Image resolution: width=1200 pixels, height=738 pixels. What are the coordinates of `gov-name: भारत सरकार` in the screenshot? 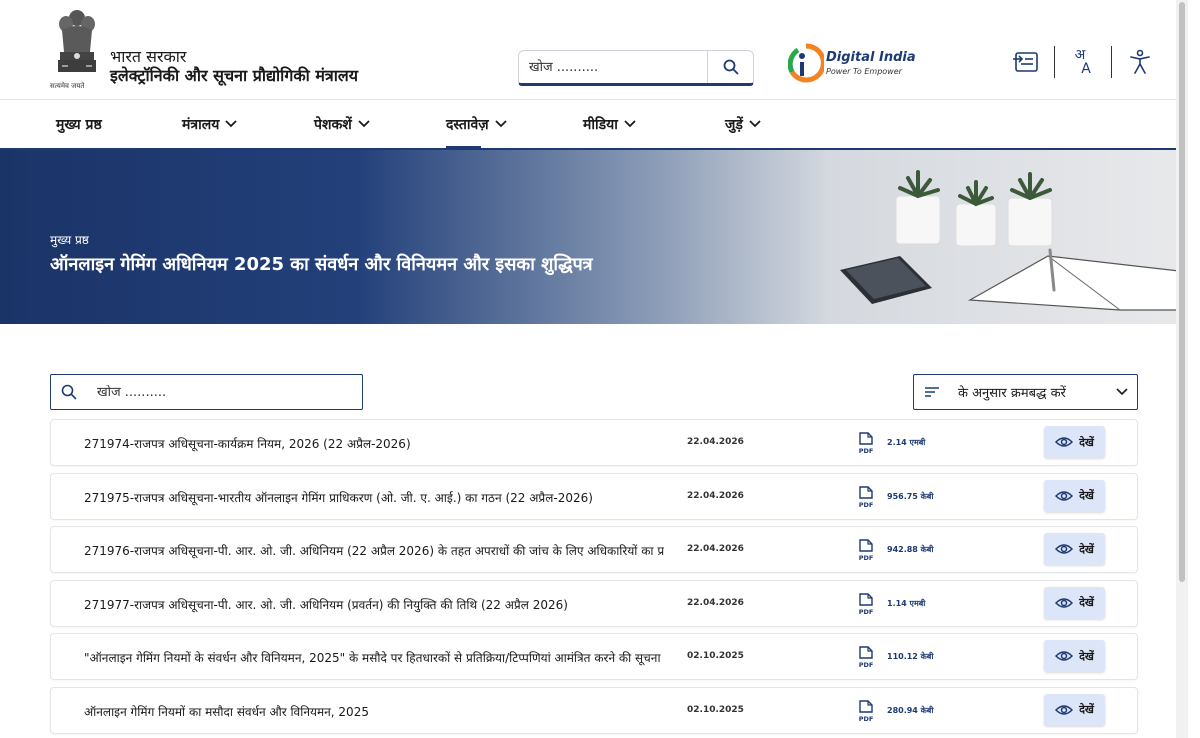 It's located at (148, 56).